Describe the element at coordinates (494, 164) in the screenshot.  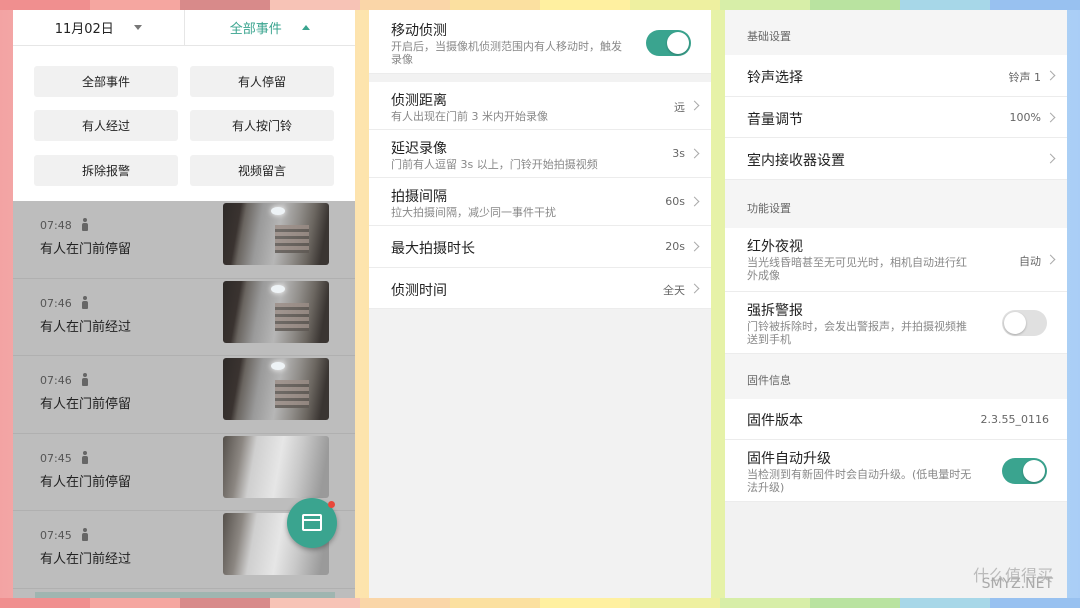
I see `row-subtitle: 门前有人逗留 3s 以上，门铃开始拍摄视频` at that location.